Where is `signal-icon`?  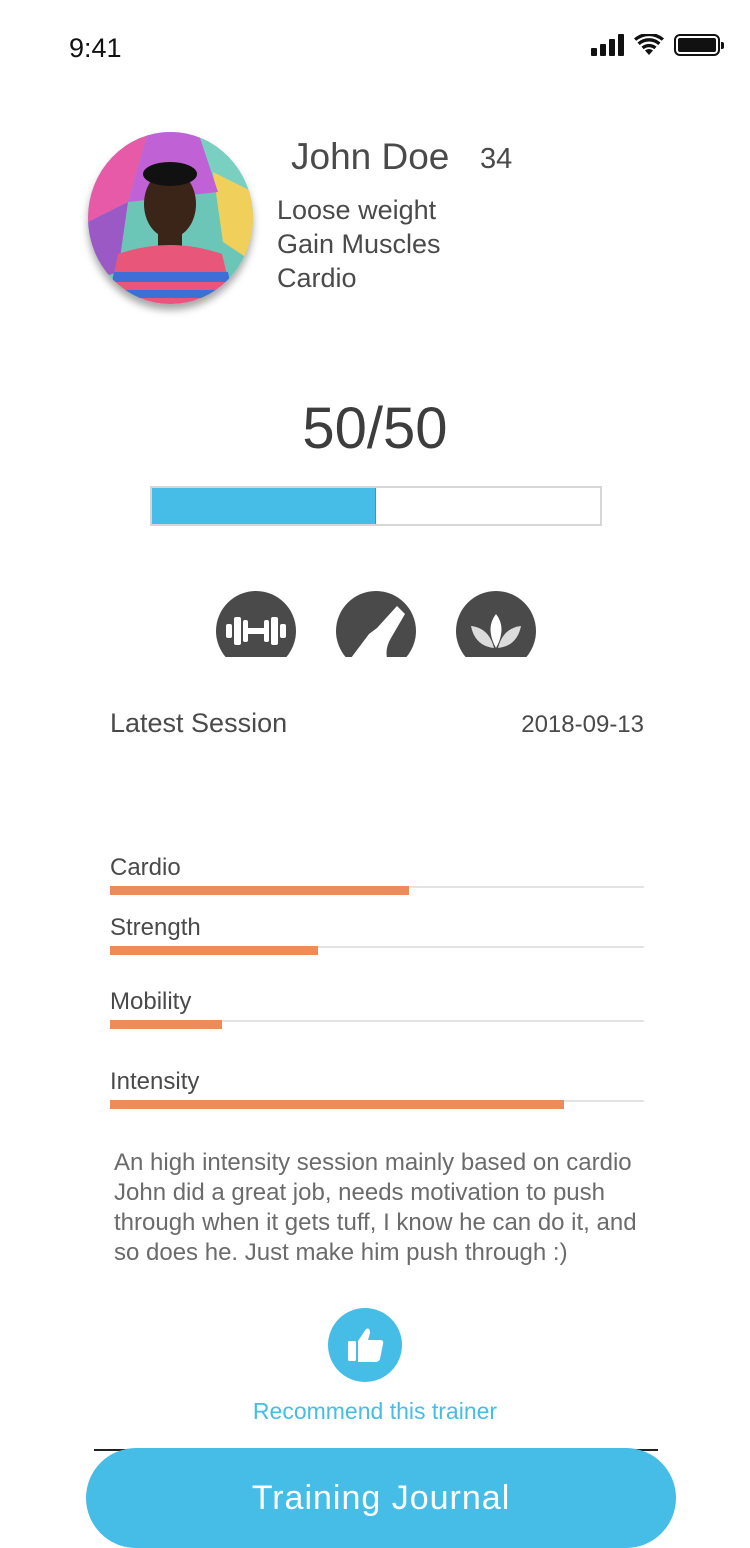
signal-icon is located at coordinates (607, 45).